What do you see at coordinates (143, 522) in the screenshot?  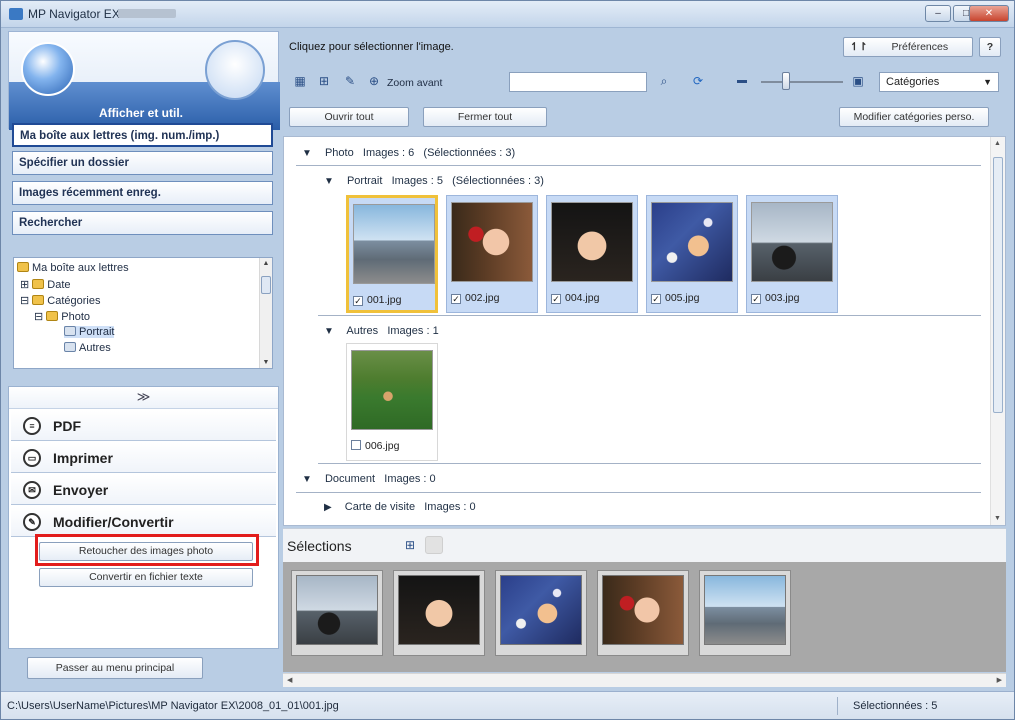 I see `edit-convert-button: ✎ Modifier/Convertir` at bounding box center [143, 522].